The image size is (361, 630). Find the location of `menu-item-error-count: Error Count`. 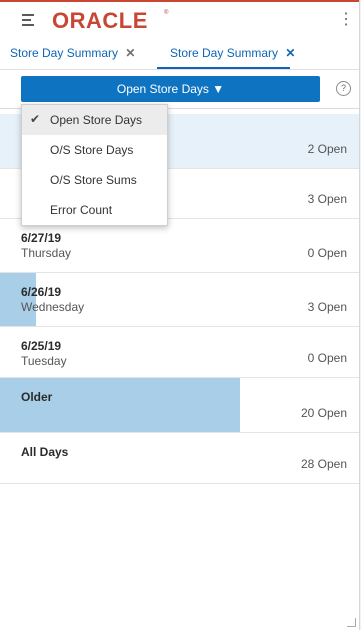

menu-item-error-count: Error Count is located at coordinates (94, 210).